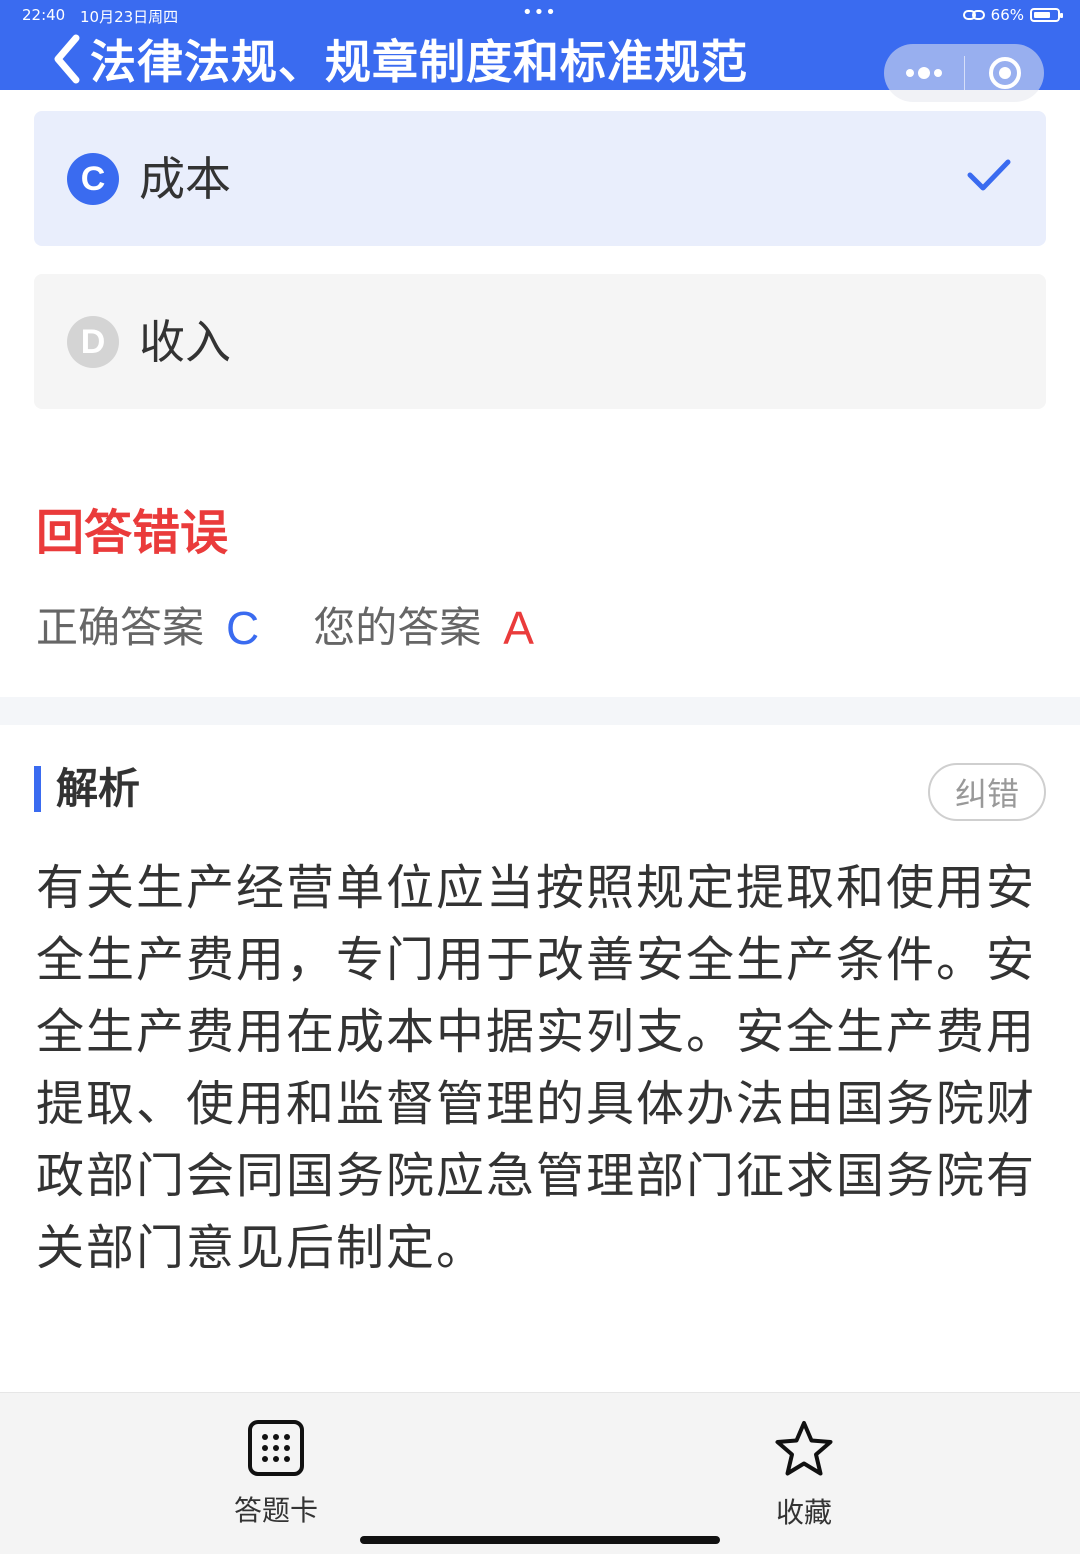  Describe the element at coordinates (243, 628) in the screenshot. I see `correct-answer-value: C` at that location.